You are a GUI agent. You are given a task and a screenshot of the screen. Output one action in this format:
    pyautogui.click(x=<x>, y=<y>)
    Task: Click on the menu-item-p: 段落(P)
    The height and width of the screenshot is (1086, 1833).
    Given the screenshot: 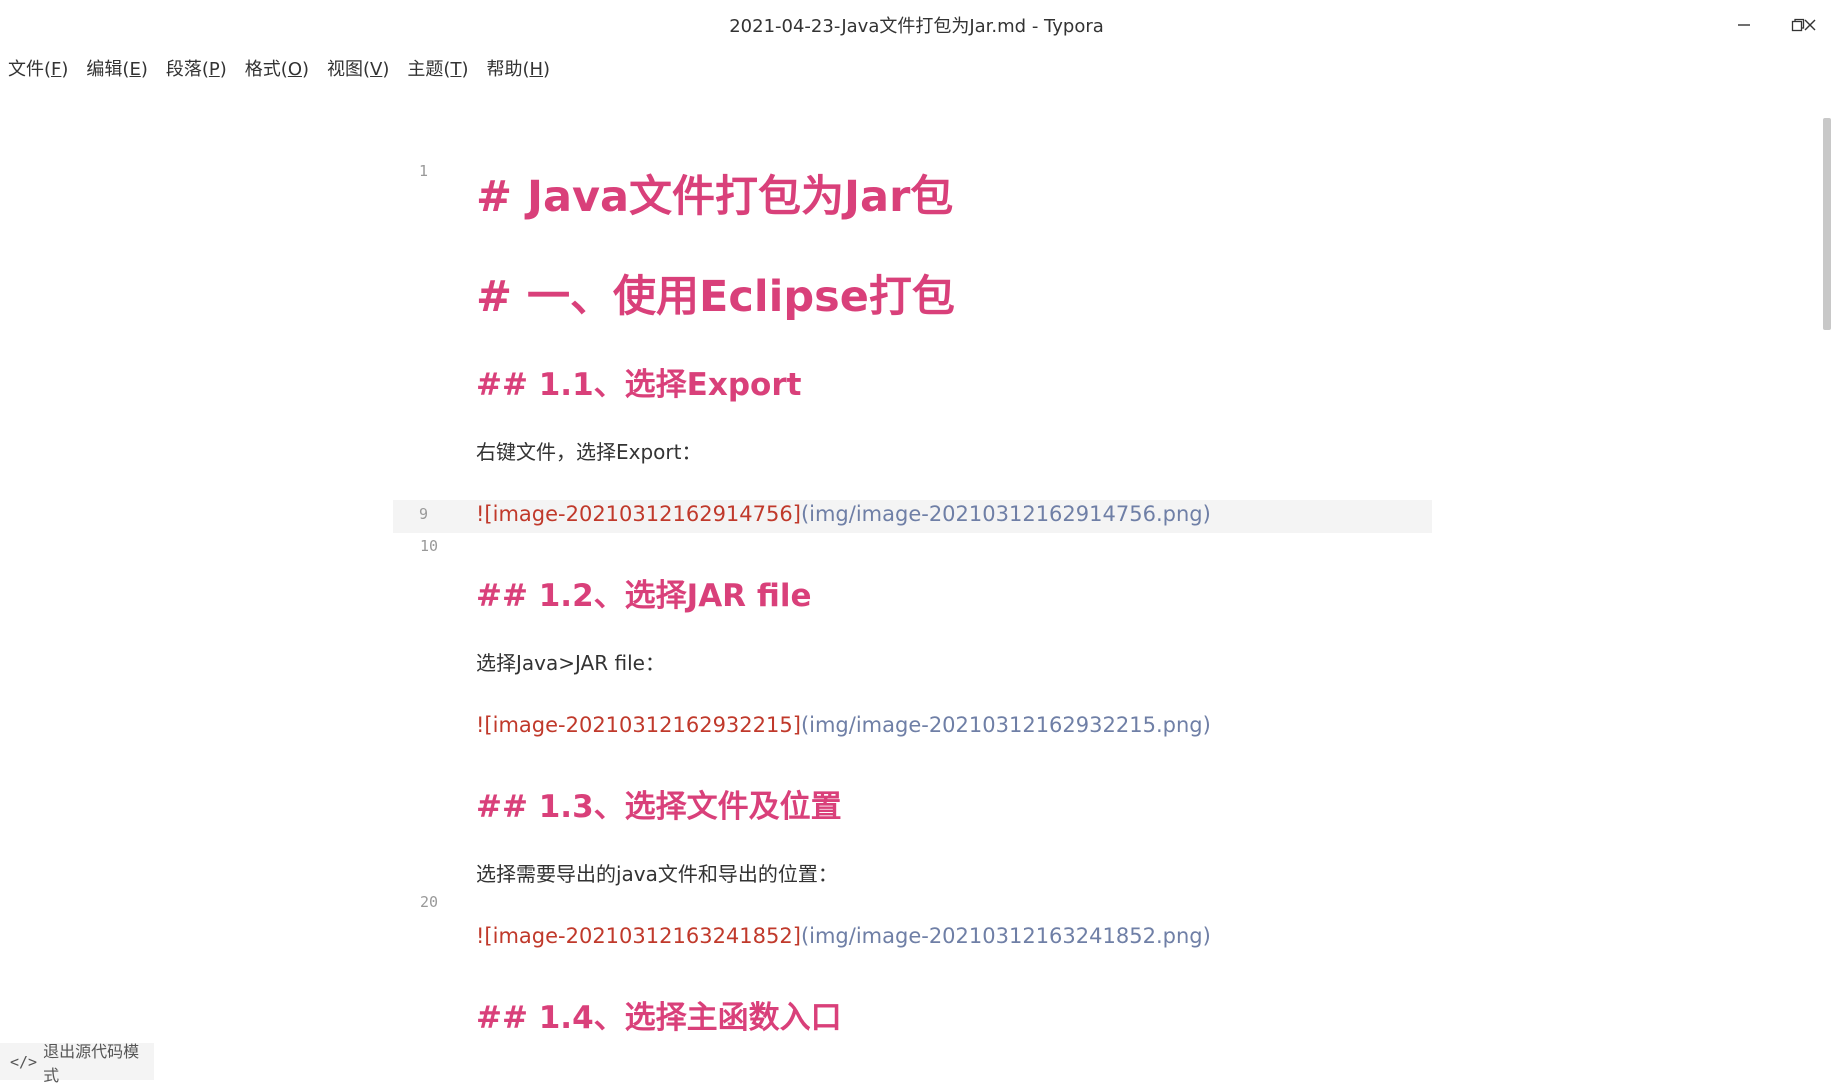 What is the action you would take?
    pyautogui.click(x=196, y=68)
    